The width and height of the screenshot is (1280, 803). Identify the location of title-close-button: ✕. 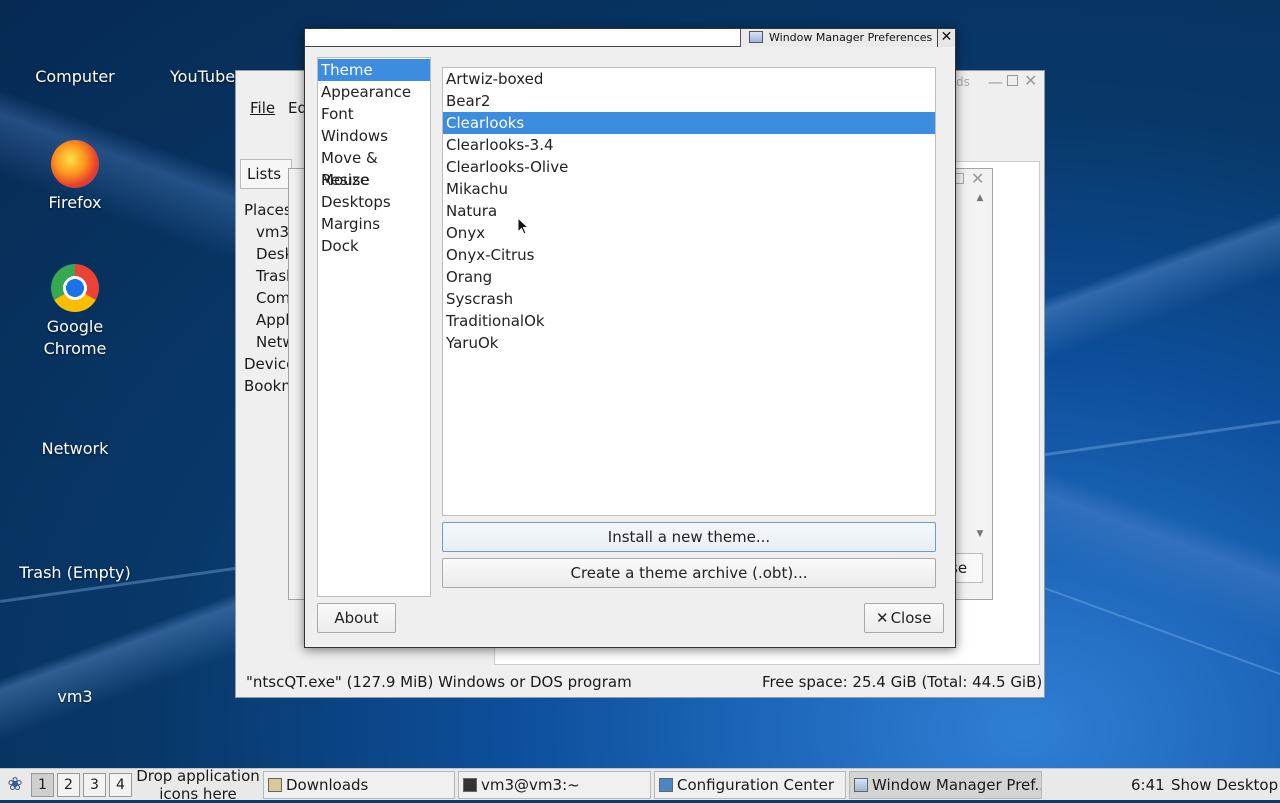
(946, 38).